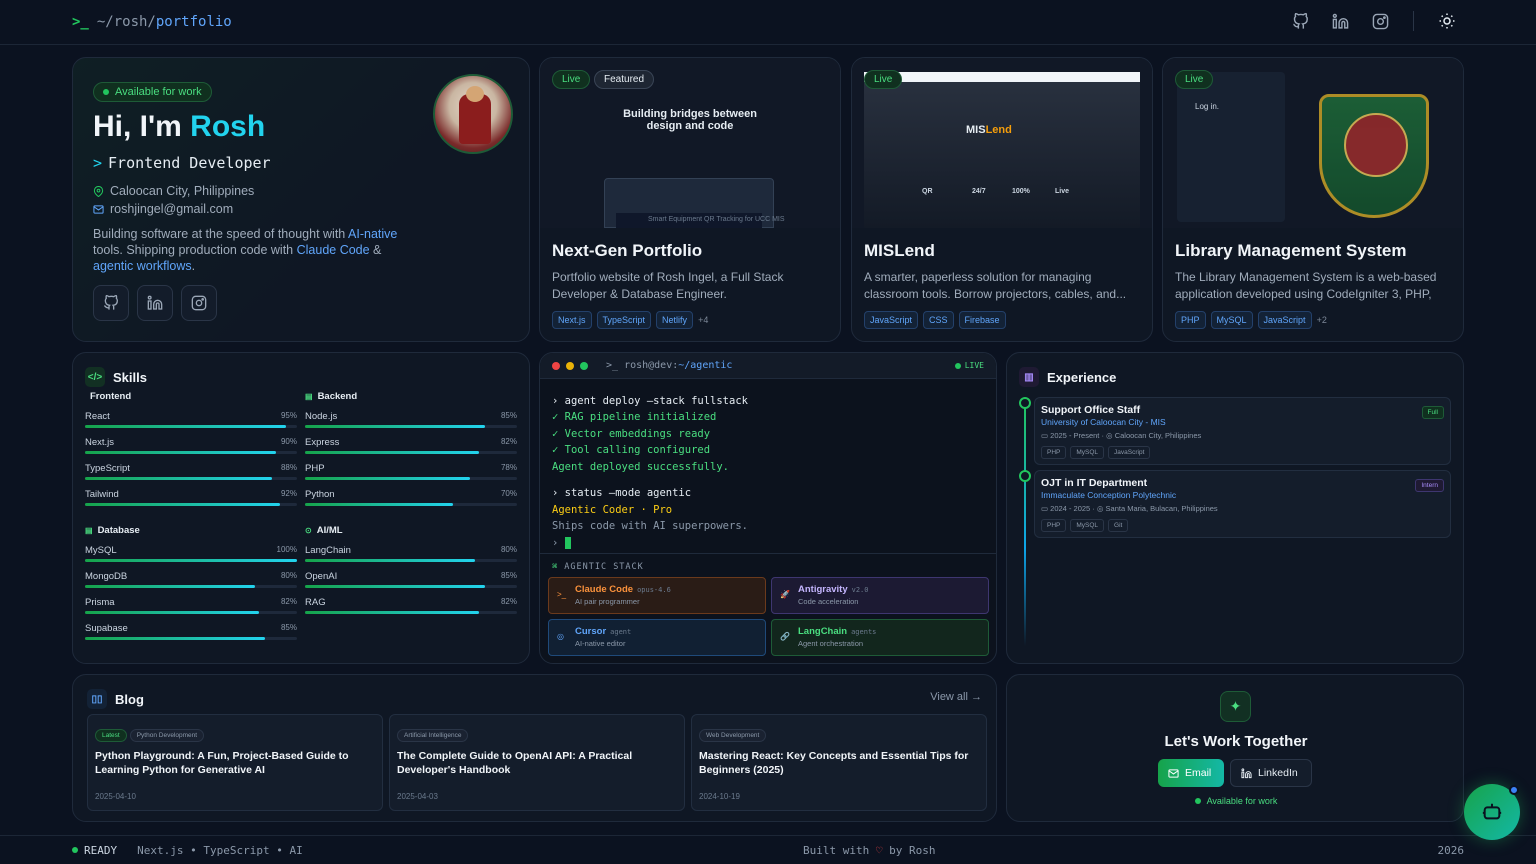 The image size is (1536, 864). What do you see at coordinates (1492, 812) in the screenshot?
I see `chatbot-button` at bounding box center [1492, 812].